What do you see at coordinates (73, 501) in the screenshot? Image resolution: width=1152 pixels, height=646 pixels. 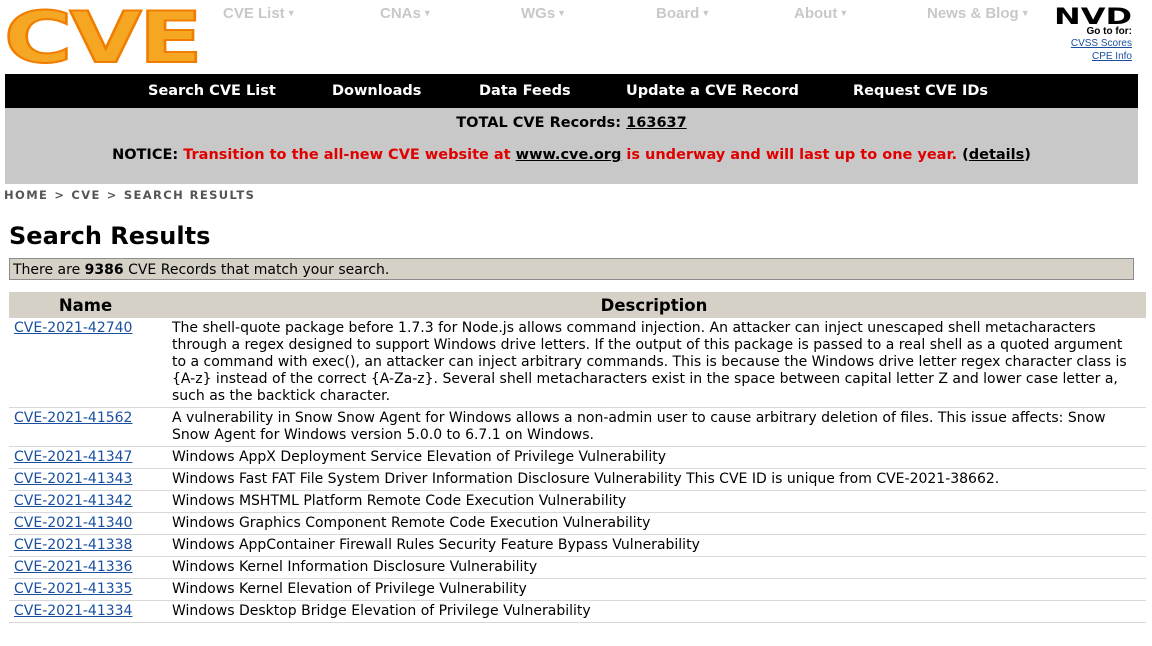 I see `cve-id-link: CVE-2021-41342` at bounding box center [73, 501].